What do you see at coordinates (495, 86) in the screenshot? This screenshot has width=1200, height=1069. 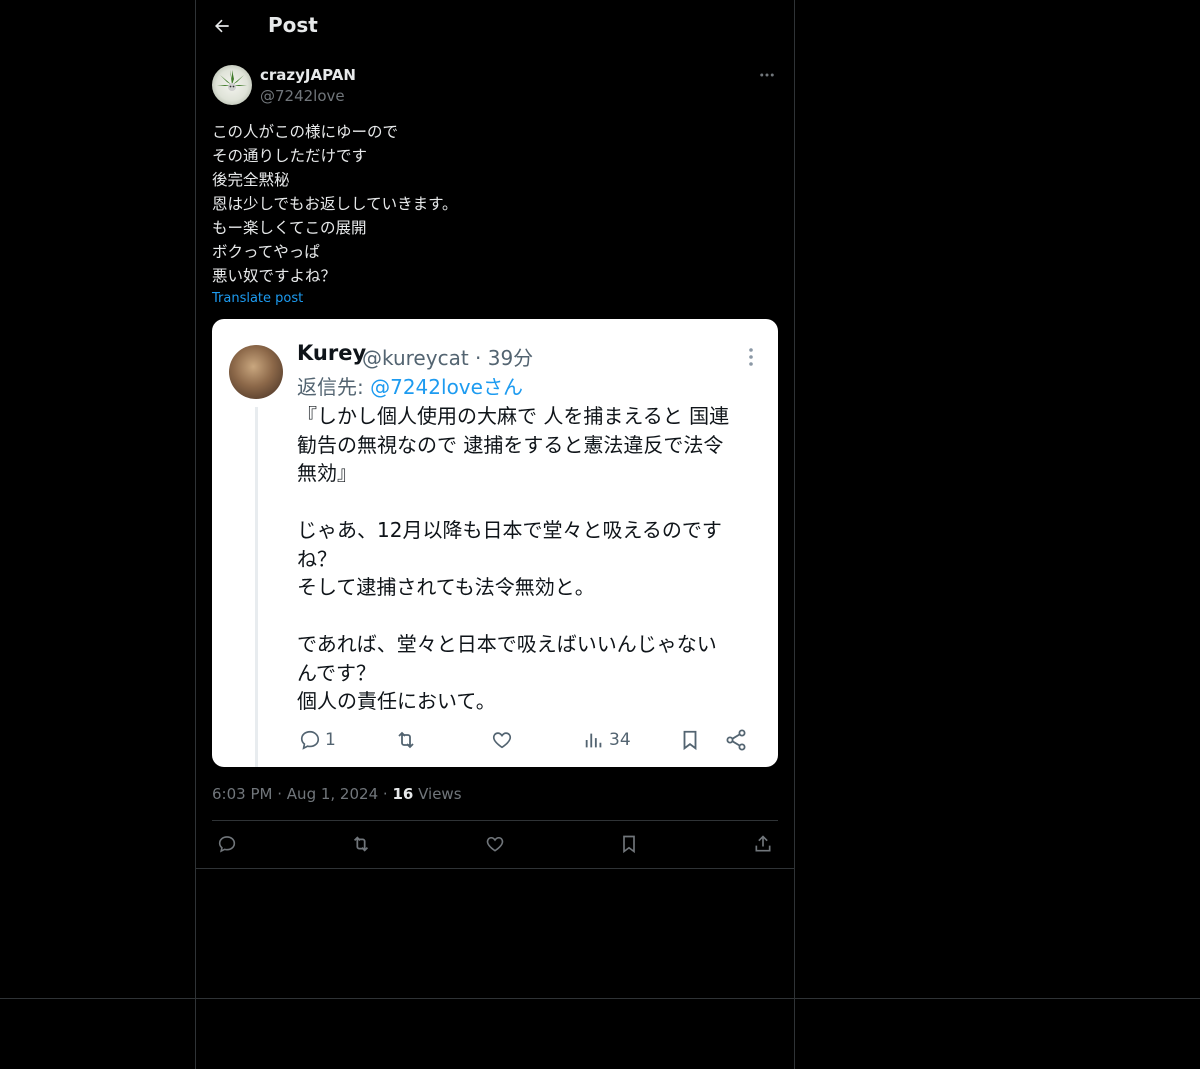 I see `post-author: crazyJAPAN @7242love` at bounding box center [495, 86].